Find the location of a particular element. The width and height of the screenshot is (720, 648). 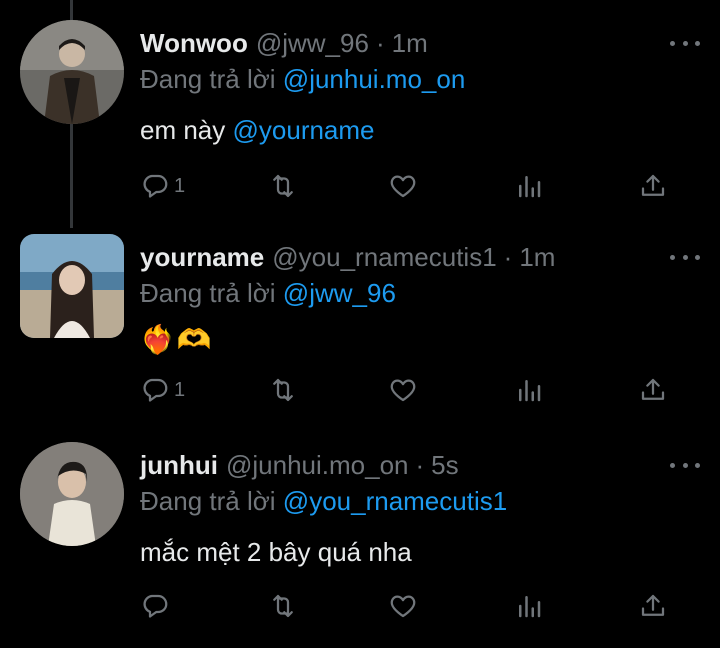

handle: @you_rnamecutis1 is located at coordinates (384, 257).